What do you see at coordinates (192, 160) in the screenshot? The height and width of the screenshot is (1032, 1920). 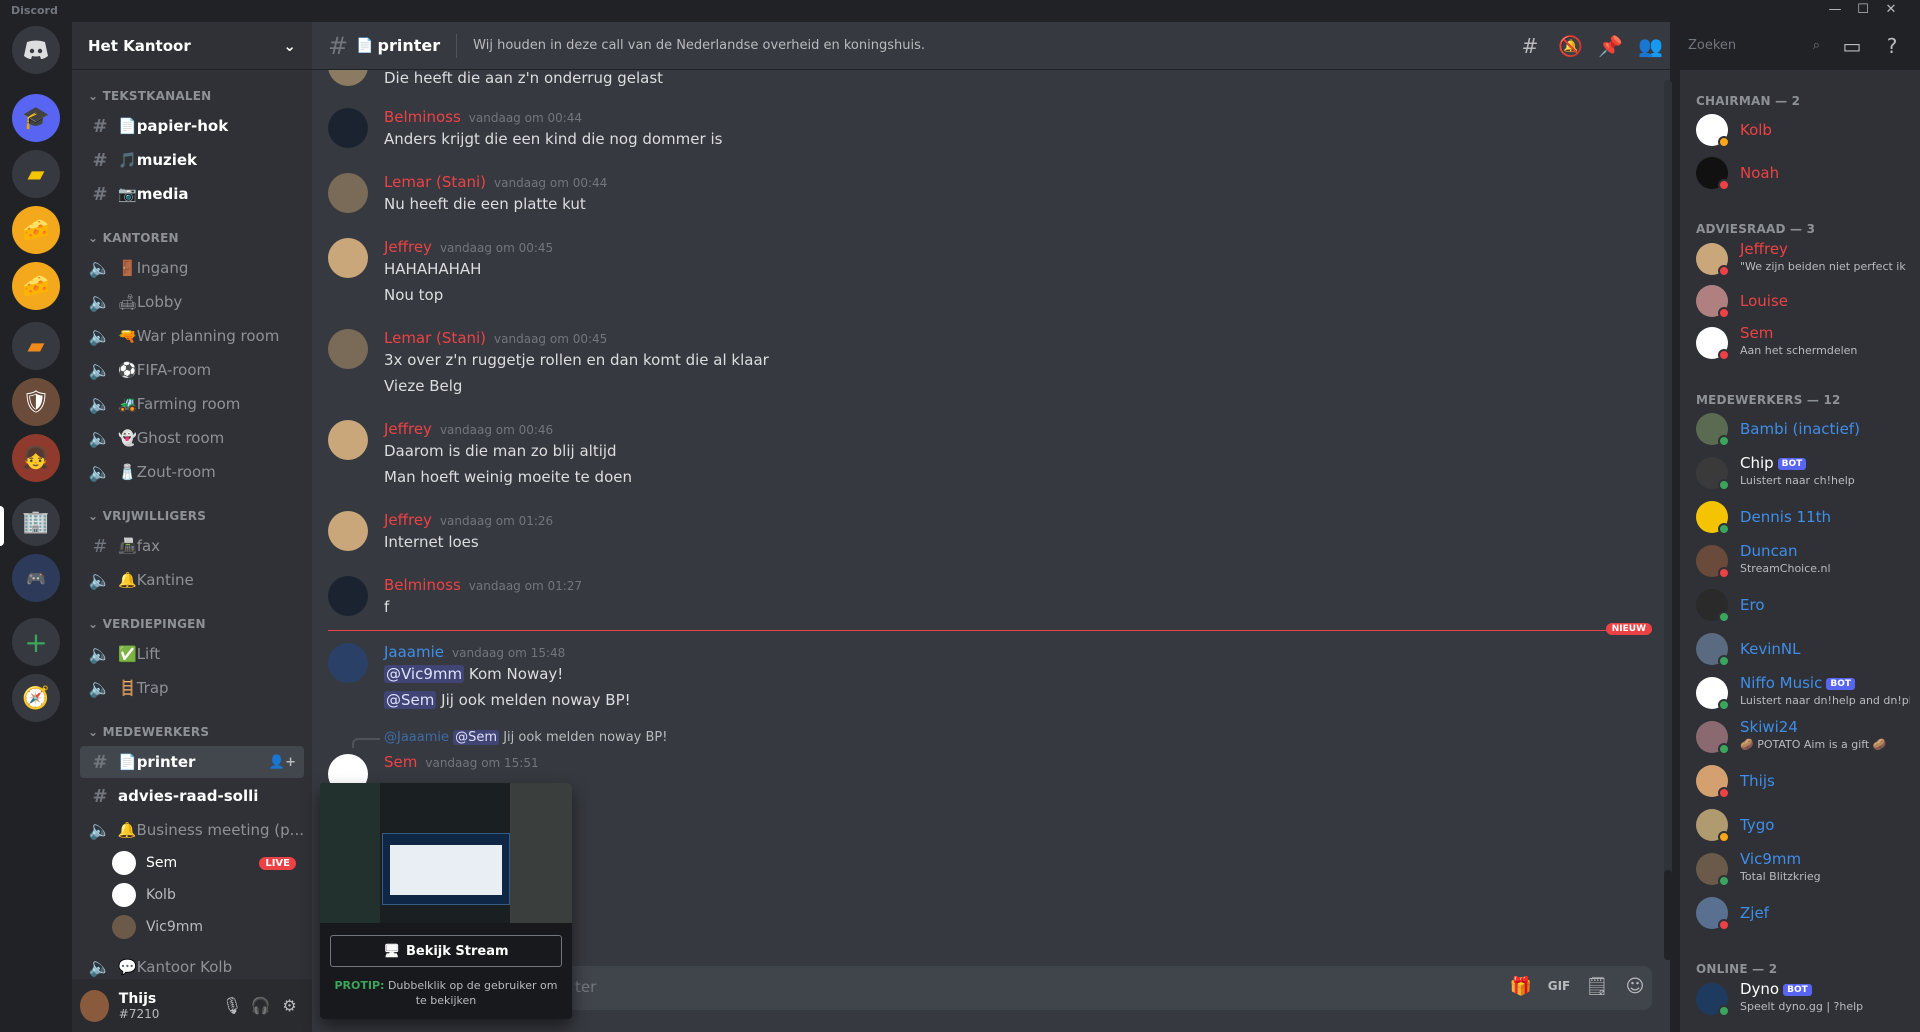 I see `channel-muziek: # 🎵 muziek` at bounding box center [192, 160].